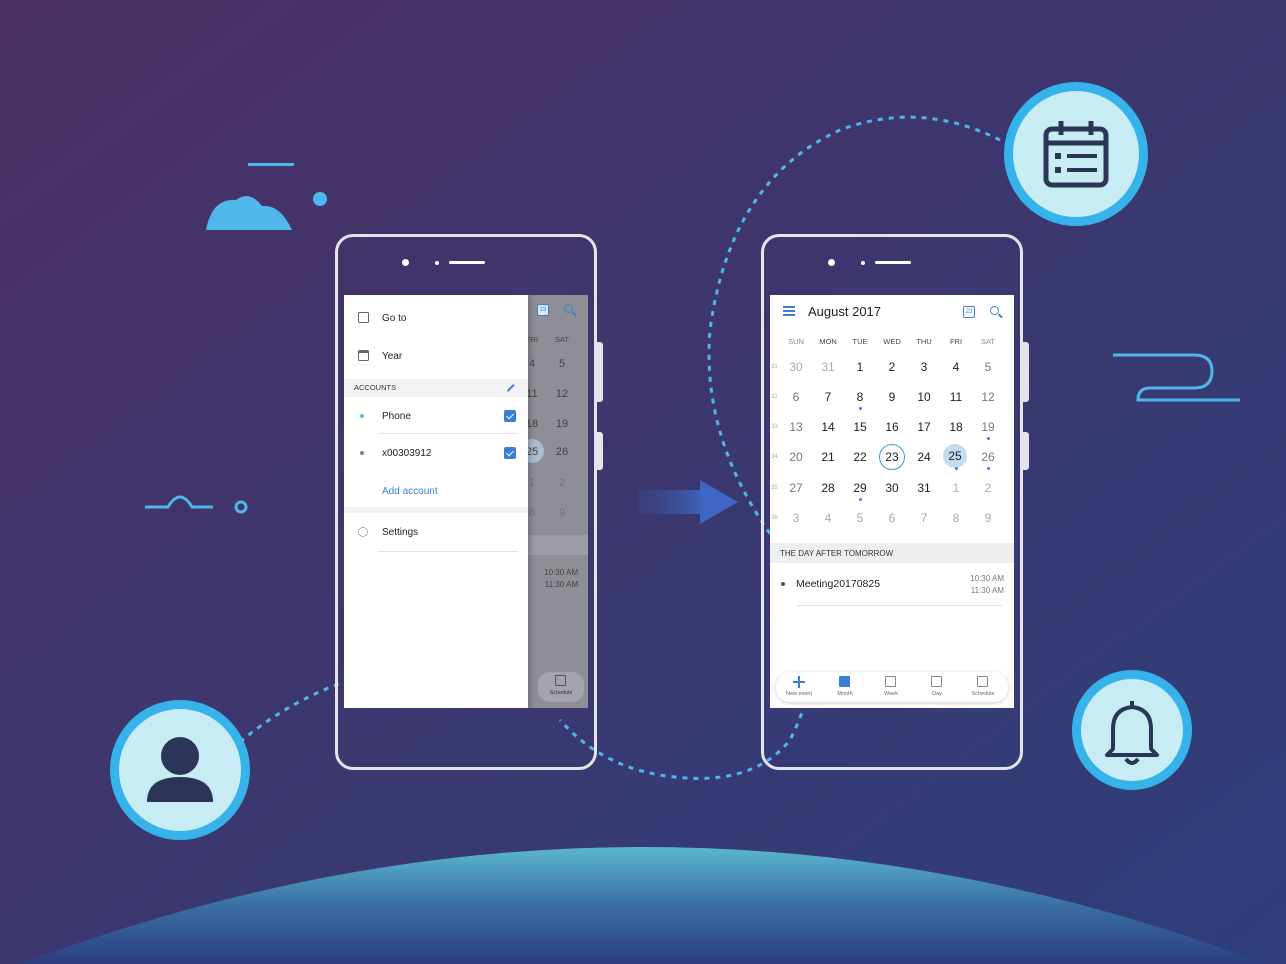 The width and height of the screenshot is (1286, 964). Describe the element at coordinates (955, 456) in the screenshot. I see `calendar-day: 25` at that location.